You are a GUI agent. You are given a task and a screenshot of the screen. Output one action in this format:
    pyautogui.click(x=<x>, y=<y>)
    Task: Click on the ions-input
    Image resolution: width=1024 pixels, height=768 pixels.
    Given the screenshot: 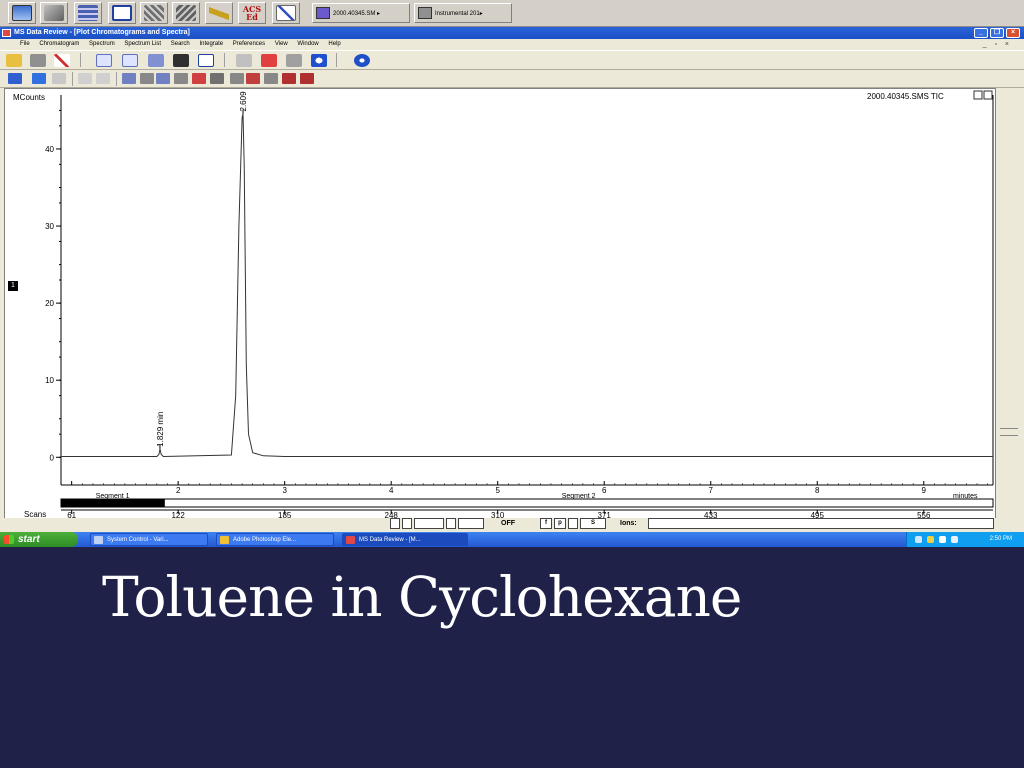 What is the action you would take?
    pyautogui.click(x=821, y=523)
    